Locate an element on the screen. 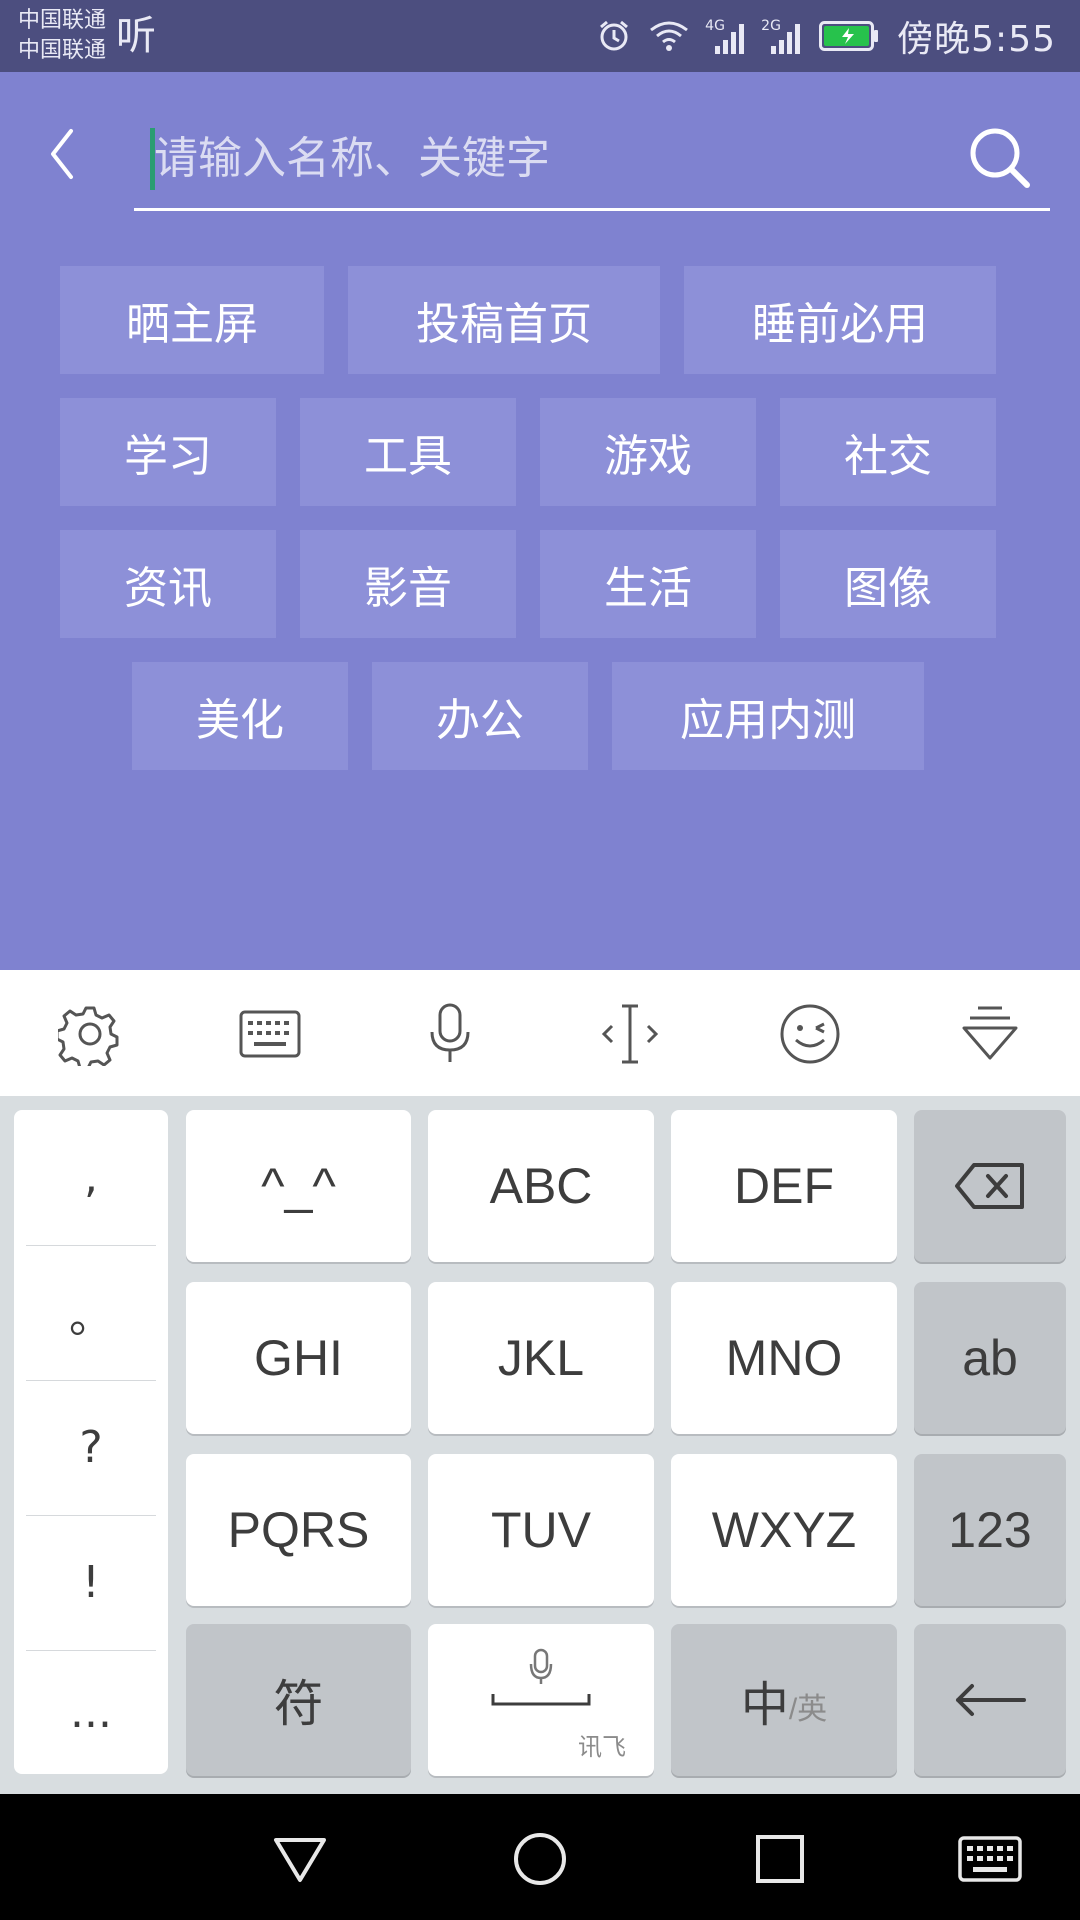 The image size is (1080, 1920). enter-arrow-icon is located at coordinates (991, 1700).